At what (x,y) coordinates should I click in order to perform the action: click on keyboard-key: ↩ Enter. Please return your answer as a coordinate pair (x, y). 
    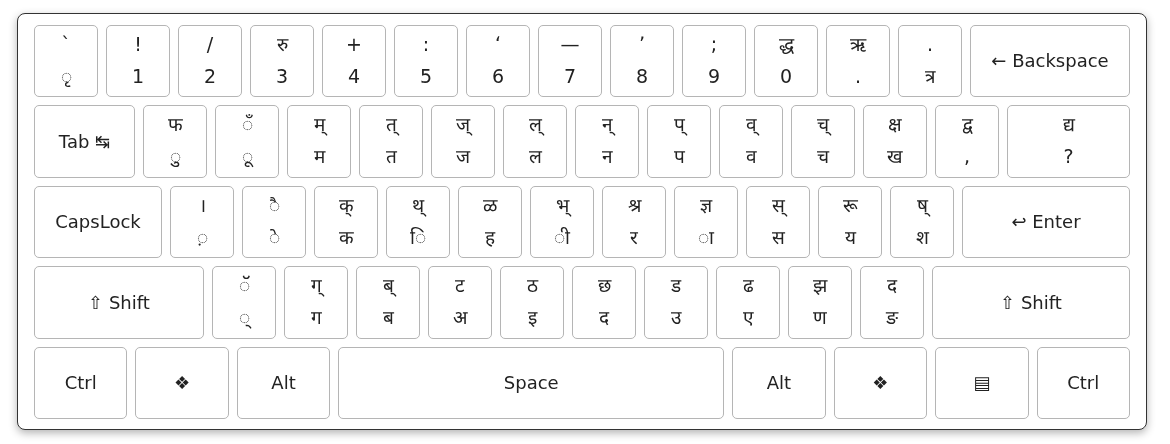
    Looking at the image, I should click on (1046, 222).